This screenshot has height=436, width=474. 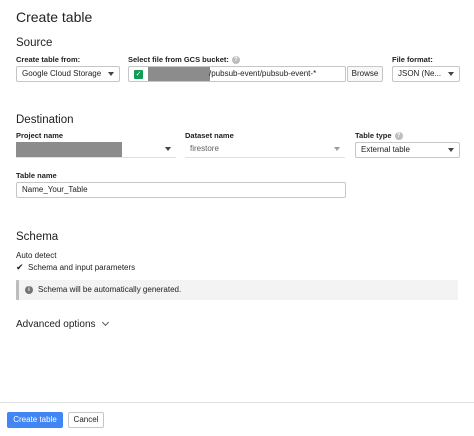 I want to click on table-type-label-text: Table type, so click(x=373, y=135).